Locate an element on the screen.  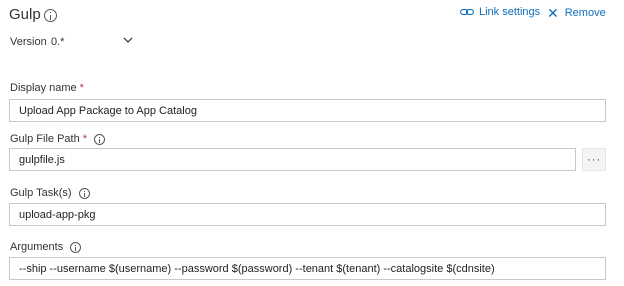
remove-button: ✕ Remove is located at coordinates (576, 13).